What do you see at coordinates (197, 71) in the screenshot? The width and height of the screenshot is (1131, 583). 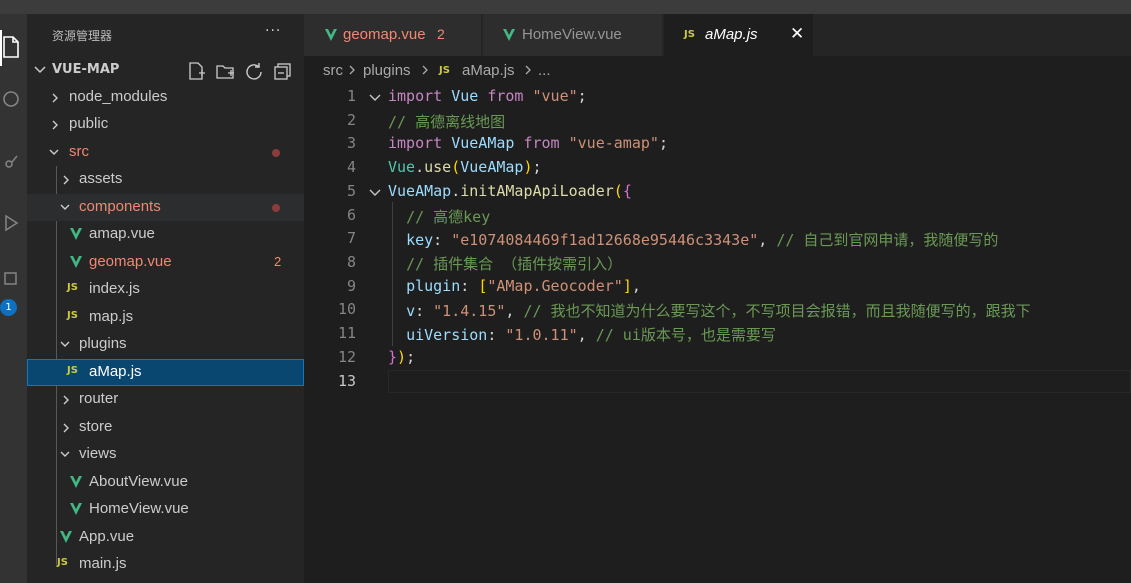 I see `new-file-icon` at bounding box center [197, 71].